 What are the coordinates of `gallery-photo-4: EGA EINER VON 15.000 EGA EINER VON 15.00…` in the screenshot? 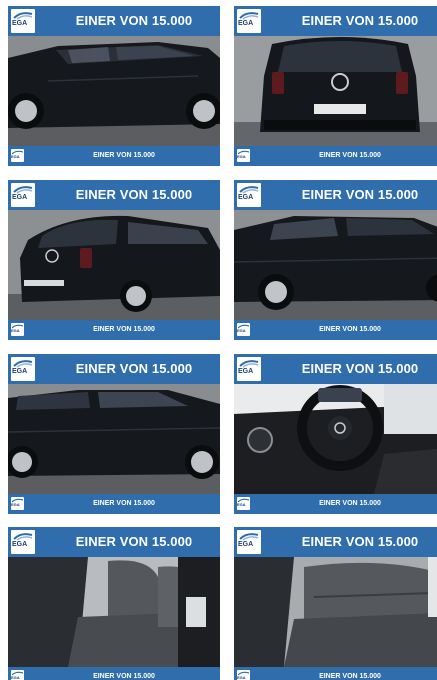 It's located at (335, 260).